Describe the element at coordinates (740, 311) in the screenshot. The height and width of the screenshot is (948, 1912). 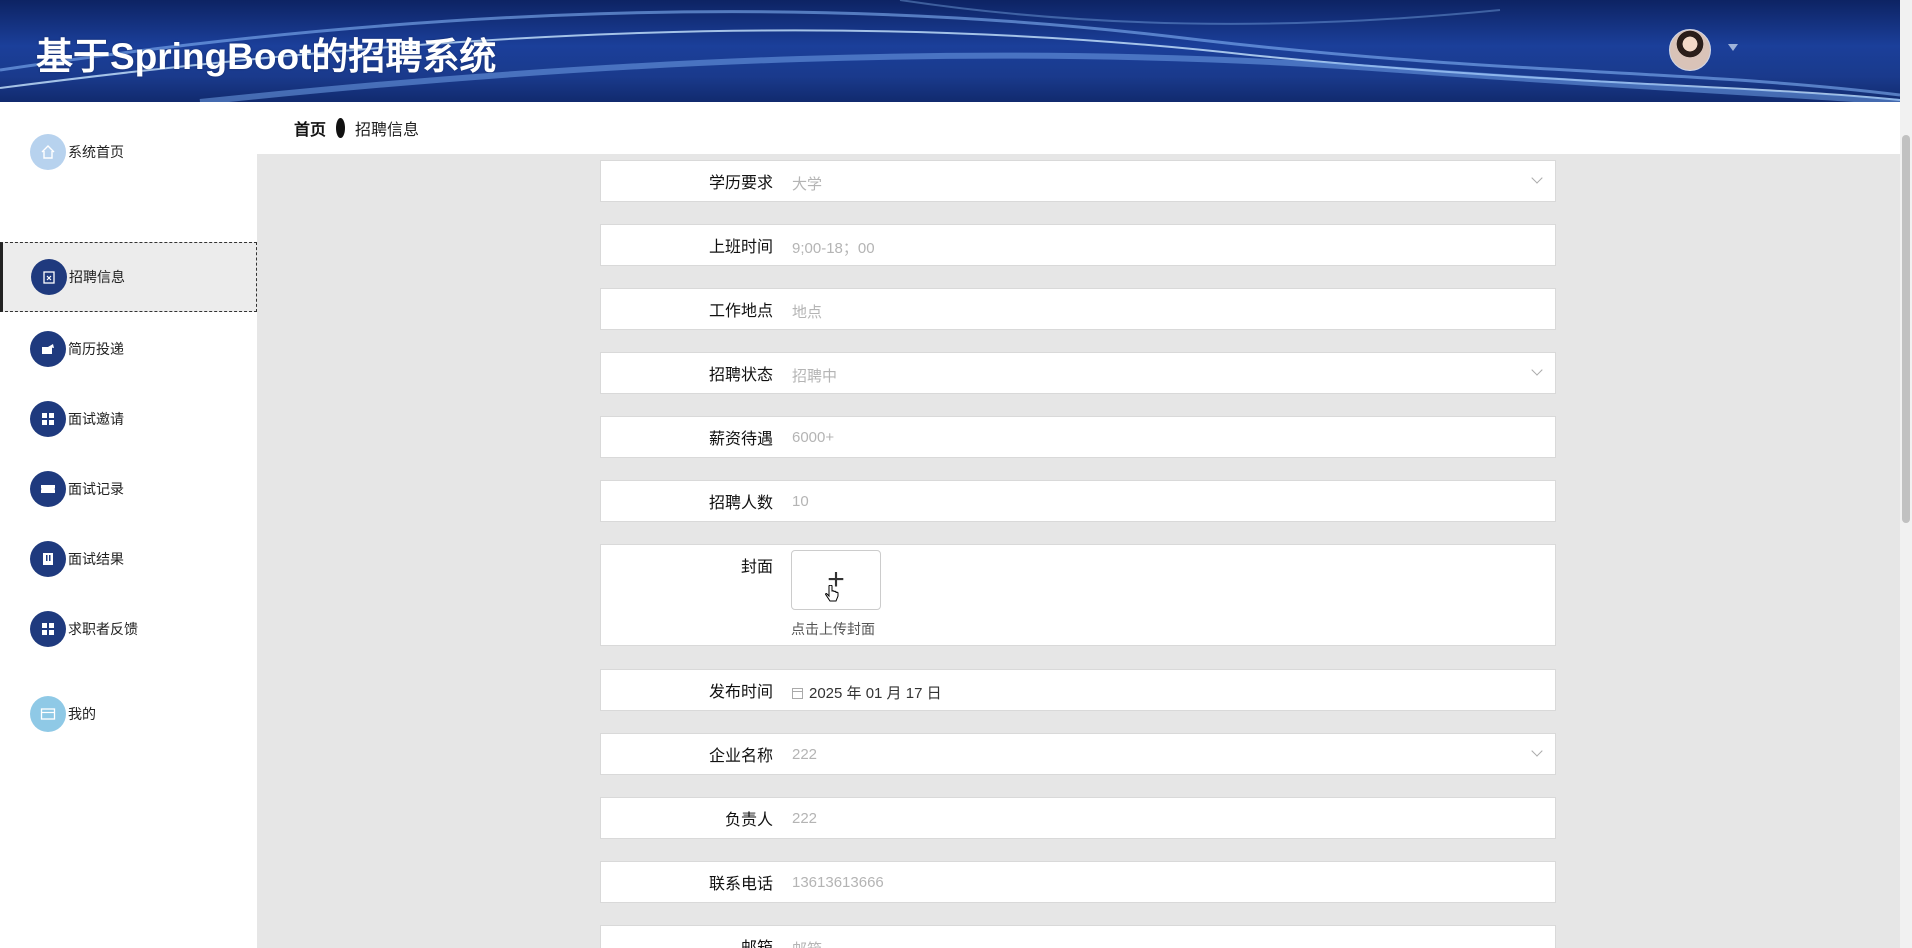
I see `field-label: 工作地点` at that location.